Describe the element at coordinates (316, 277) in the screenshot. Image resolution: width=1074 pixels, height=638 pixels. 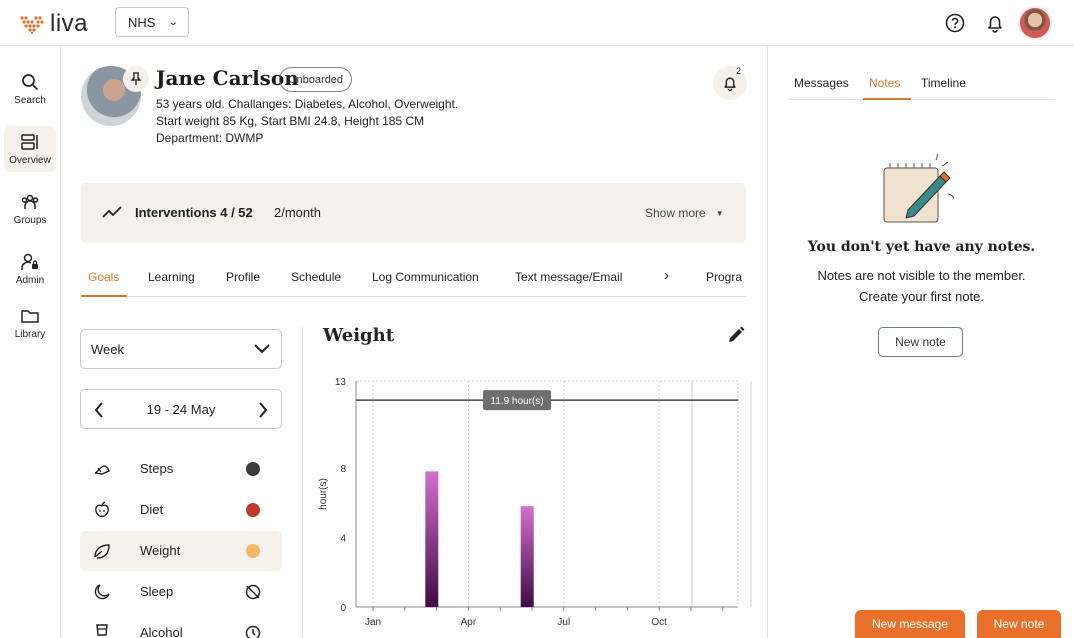
I see `tab-schedule: Schedule` at that location.